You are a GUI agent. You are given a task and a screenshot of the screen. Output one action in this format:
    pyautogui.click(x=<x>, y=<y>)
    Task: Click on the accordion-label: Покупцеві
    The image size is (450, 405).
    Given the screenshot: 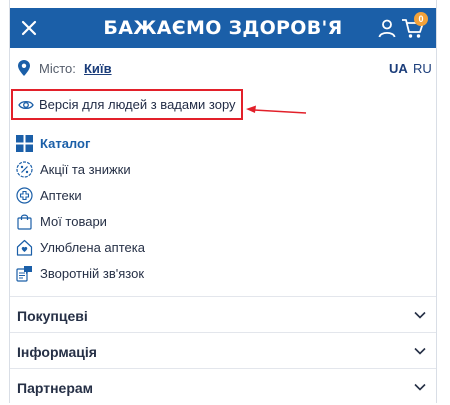 What is the action you would take?
    pyautogui.click(x=52, y=316)
    